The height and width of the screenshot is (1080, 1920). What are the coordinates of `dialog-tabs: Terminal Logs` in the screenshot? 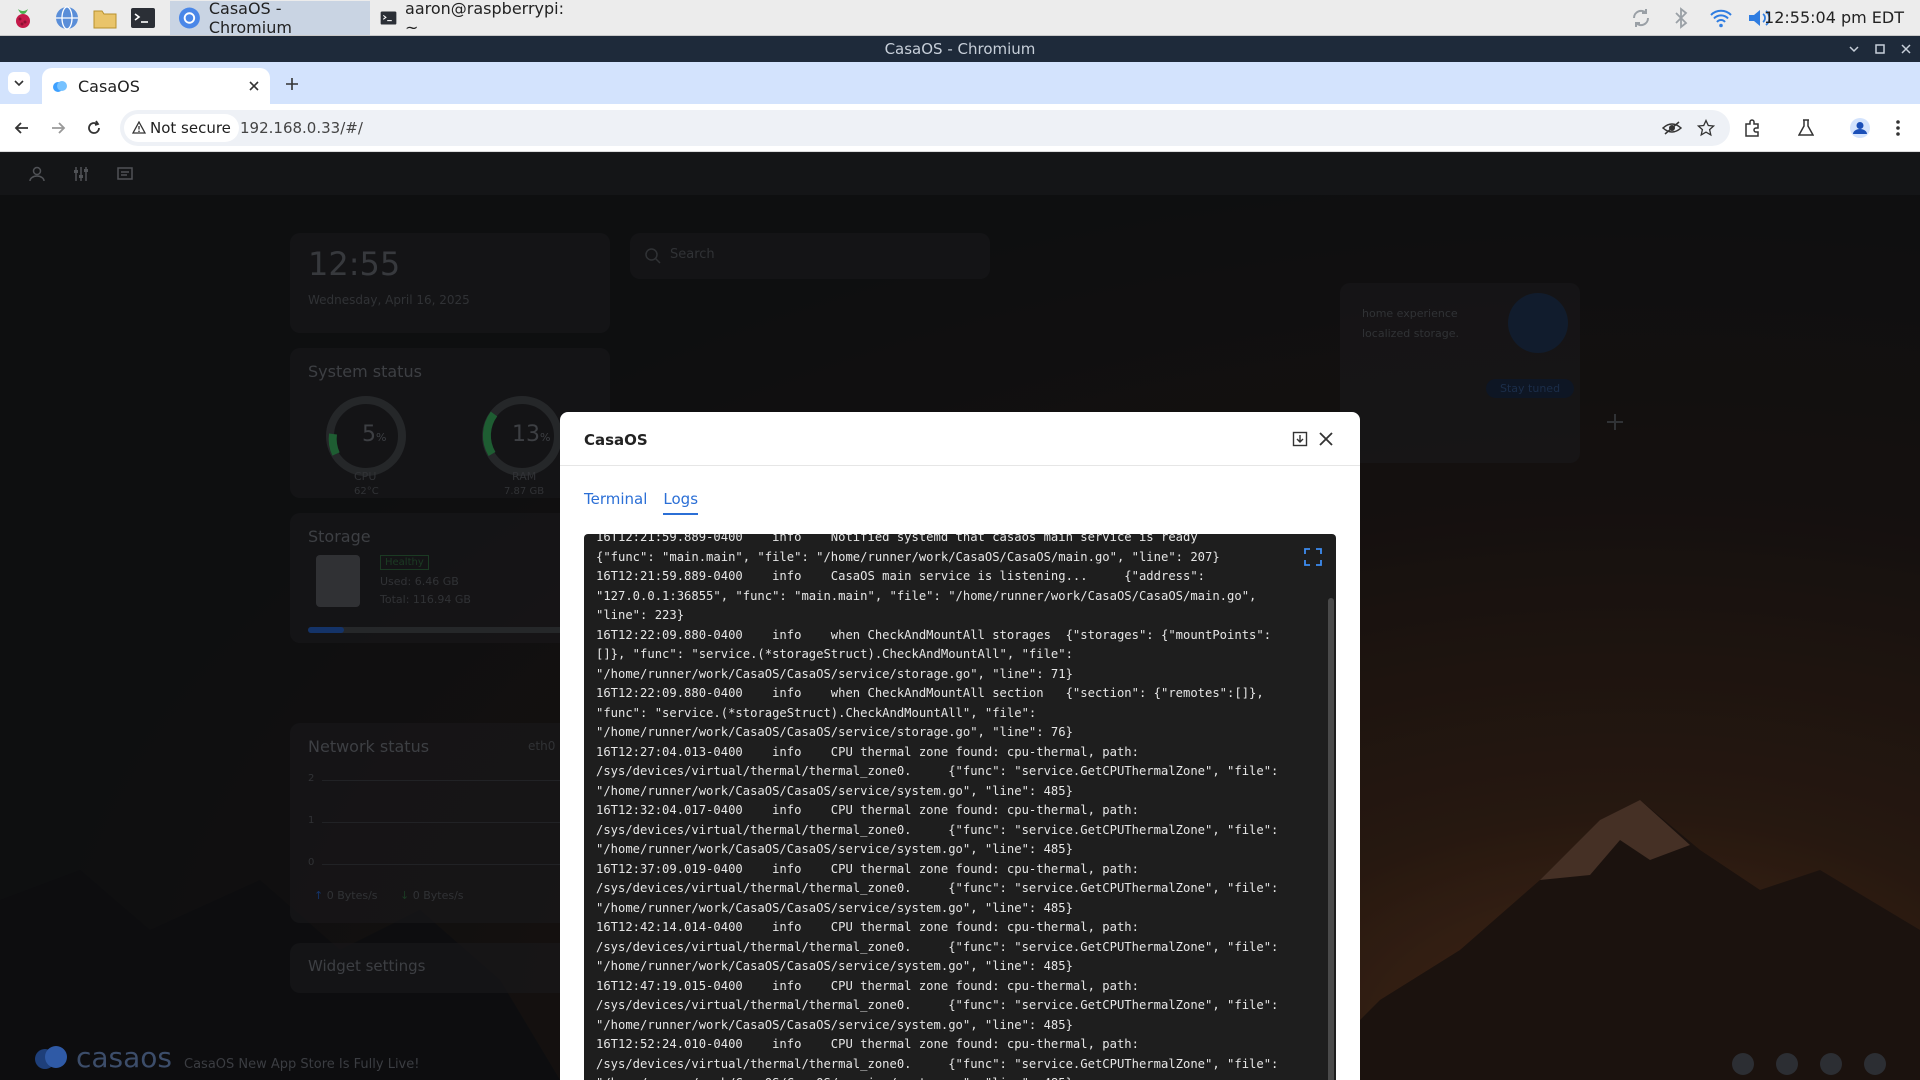 It's located at (641, 502).